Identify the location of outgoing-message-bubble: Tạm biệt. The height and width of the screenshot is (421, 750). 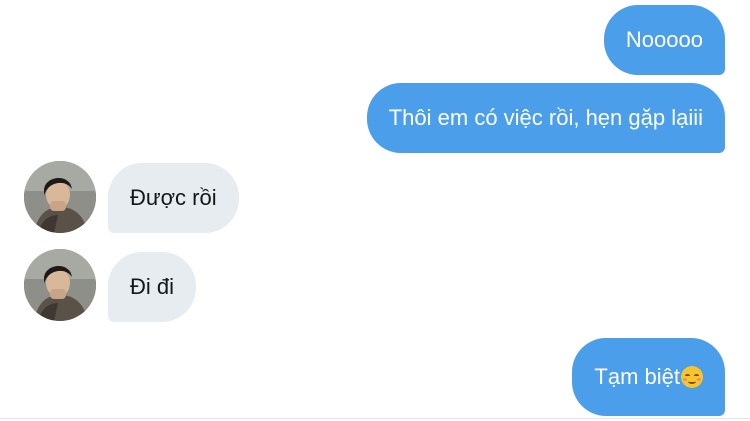
(648, 377).